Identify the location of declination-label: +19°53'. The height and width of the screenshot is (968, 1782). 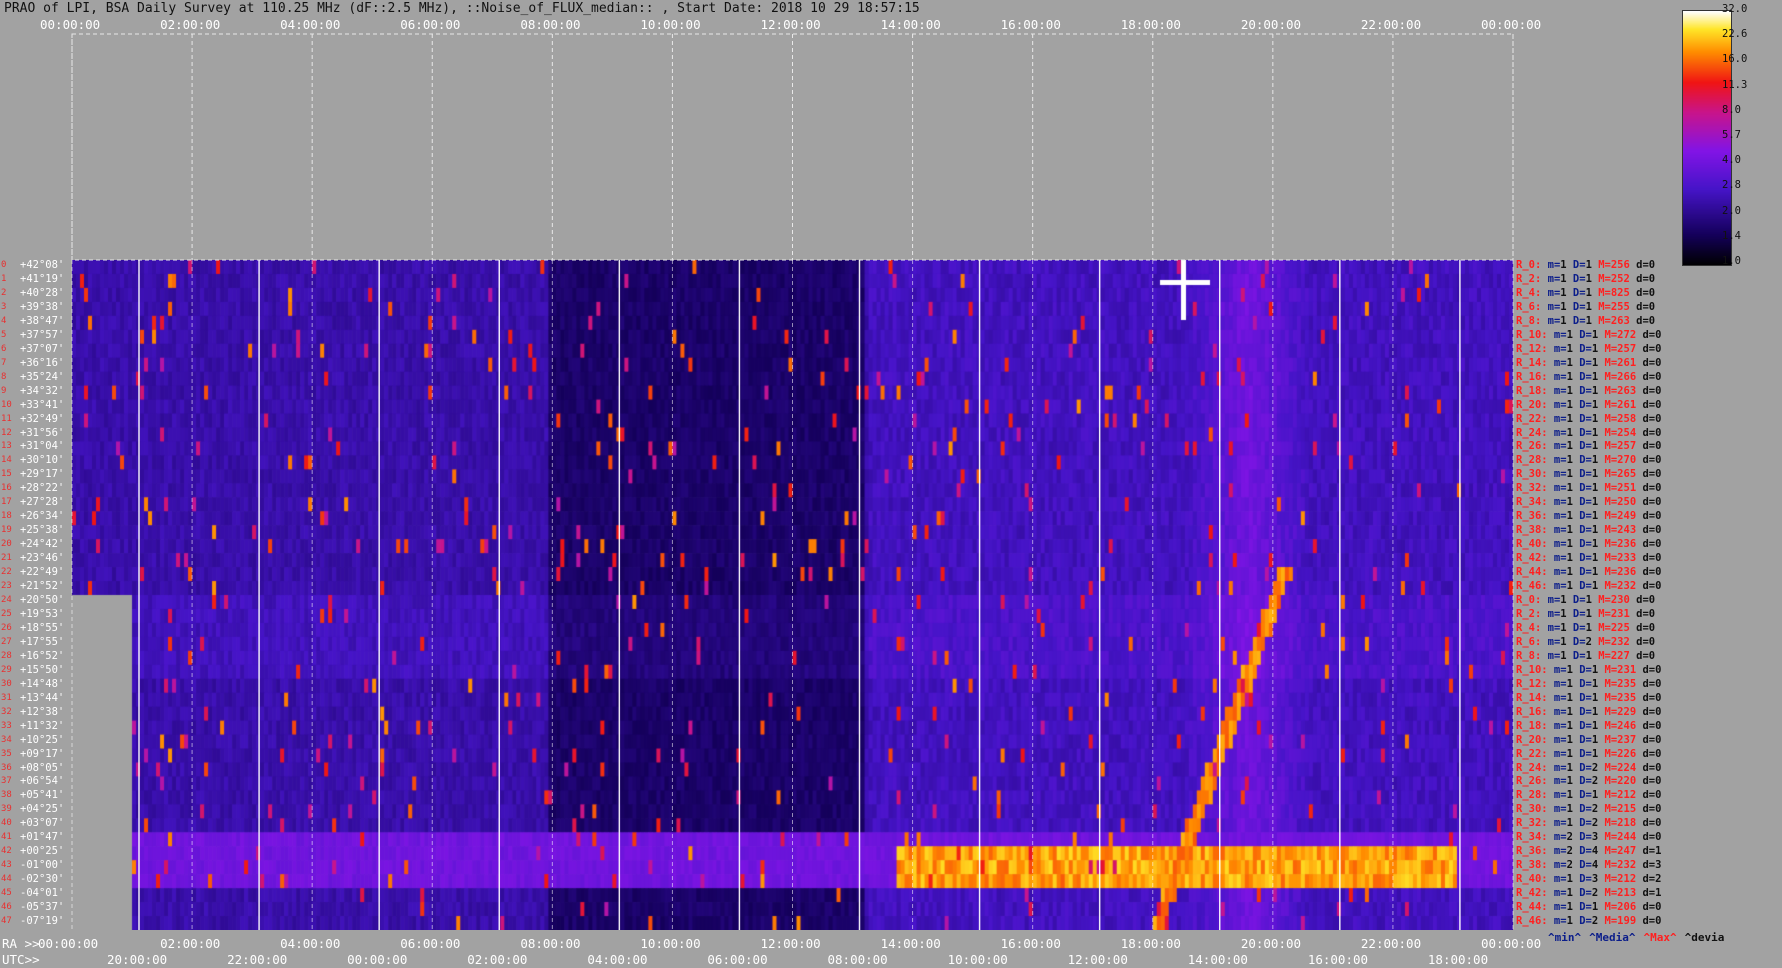
(42, 613).